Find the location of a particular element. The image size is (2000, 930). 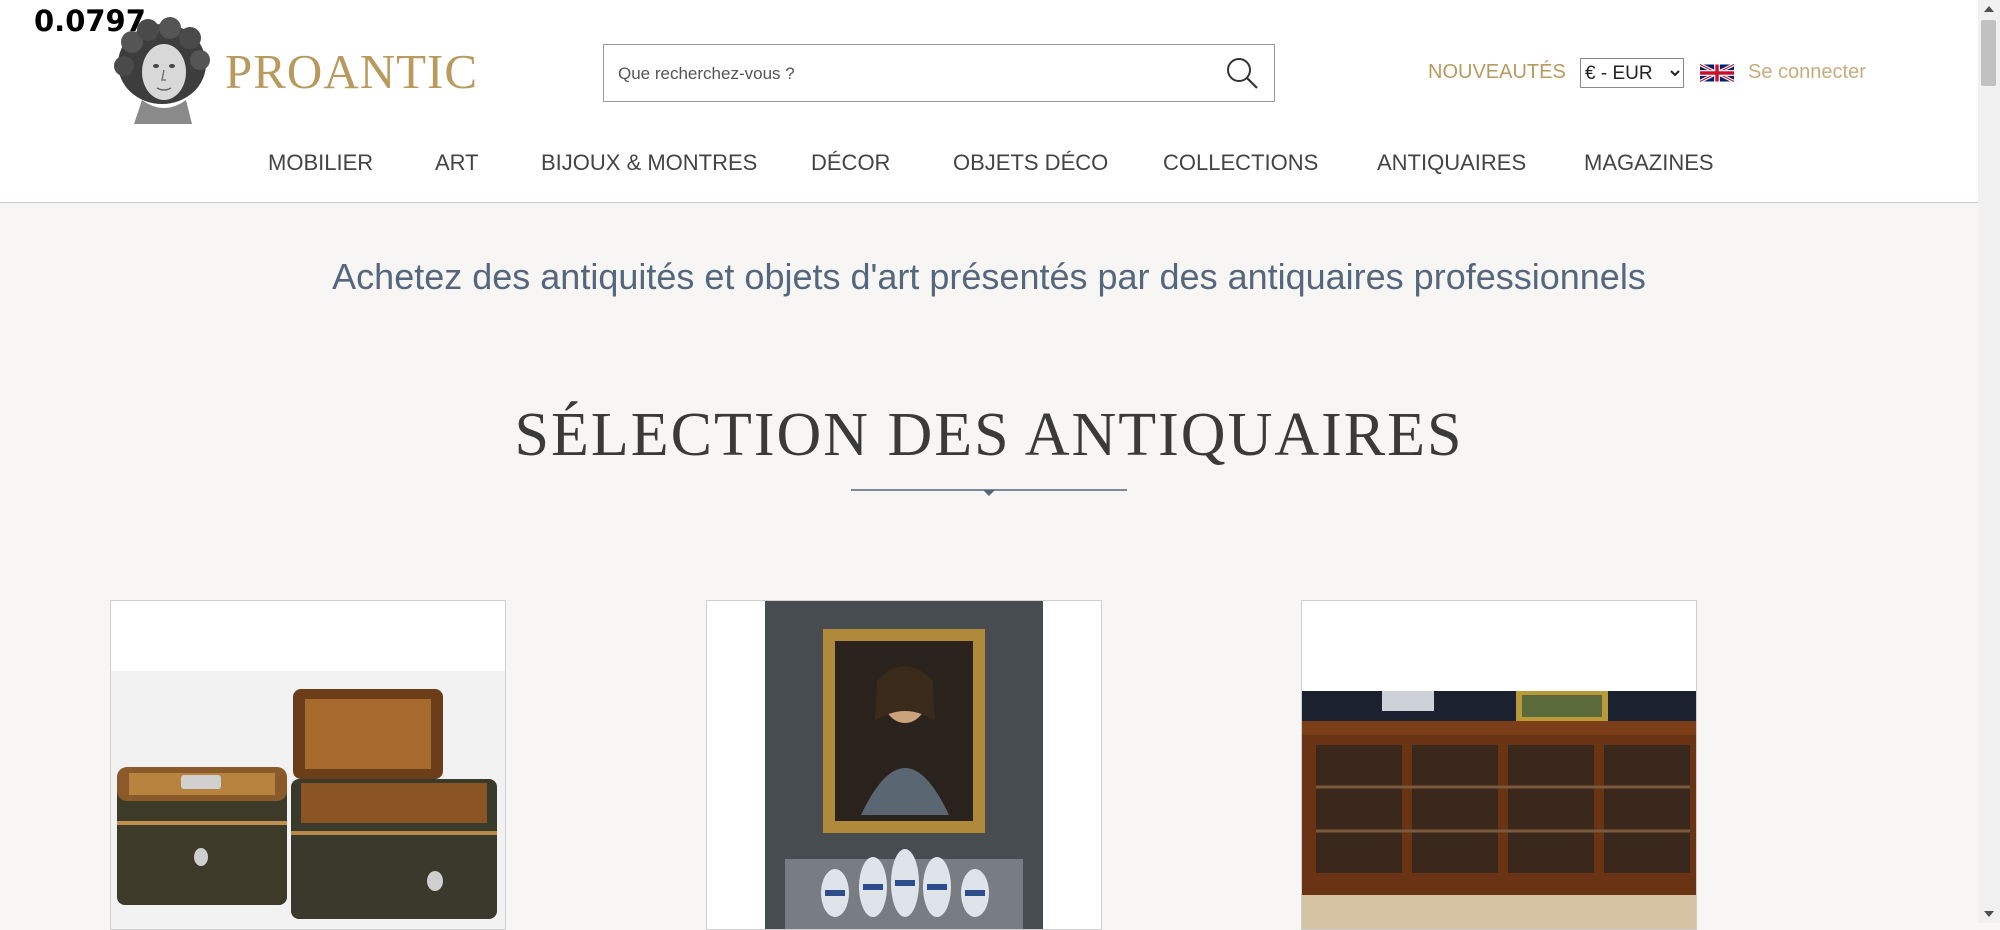

uk-flag-icon is located at coordinates (1717, 73).